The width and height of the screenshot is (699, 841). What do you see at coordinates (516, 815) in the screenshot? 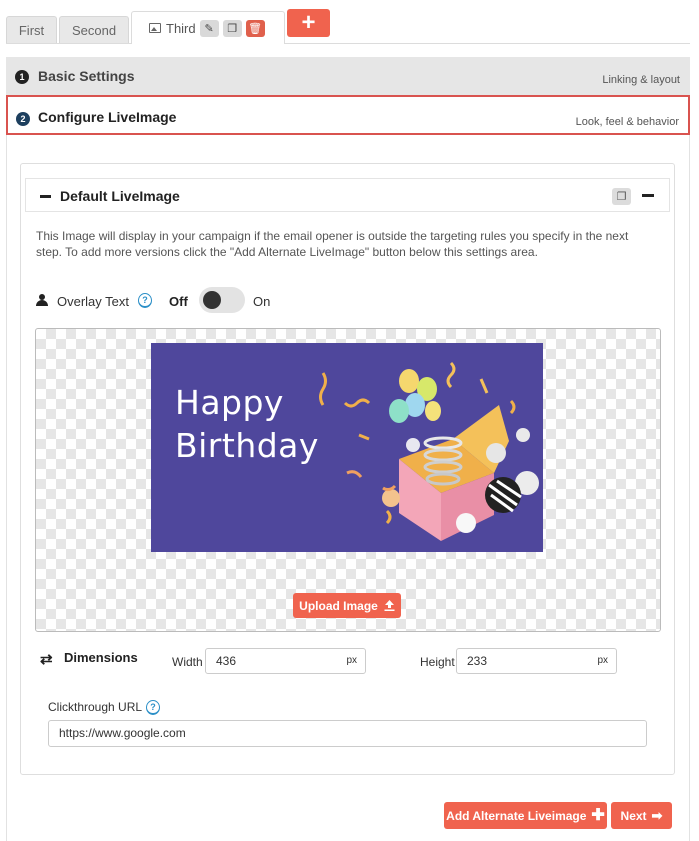
I see `add-alternate-label: Add Alternate Liveimage` at bounding box center [516, 815].